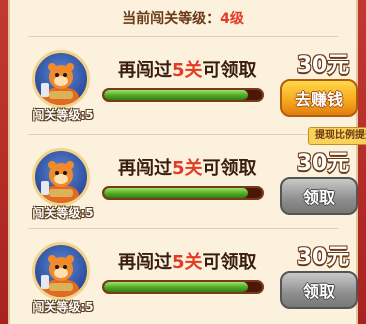 The image size is (366, 324). What do you see at coordinates (183, 36) in the screenshot?
I see `header-divider` at bounding box center [183, 36].